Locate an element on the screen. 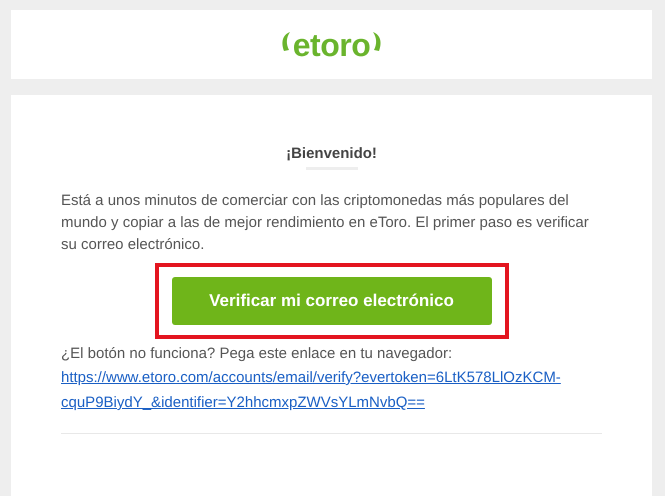  fallback-text: ¿El botón no funciona? Pega este enlace en tu navegador: is located at coordinates (257, 354).